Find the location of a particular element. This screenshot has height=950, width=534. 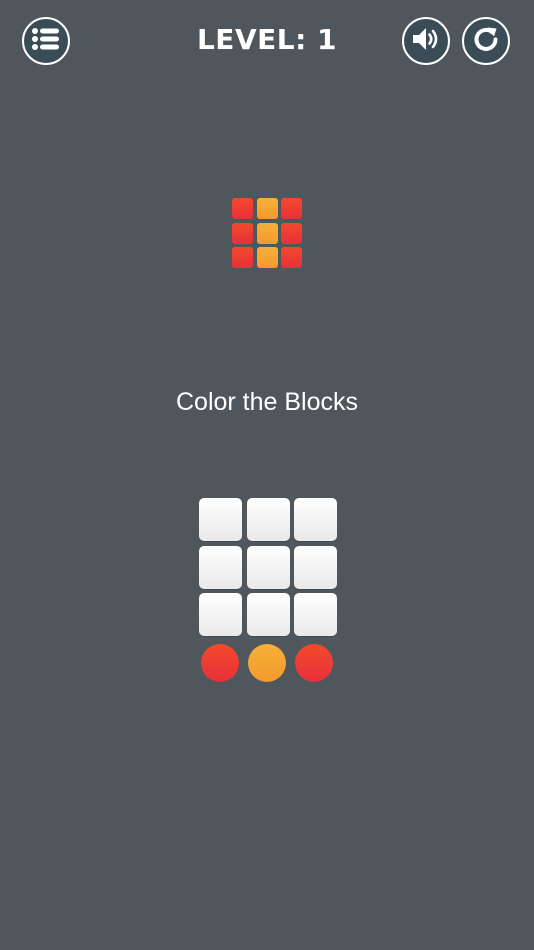

color-orange-button is located at coordinates (267, 663).